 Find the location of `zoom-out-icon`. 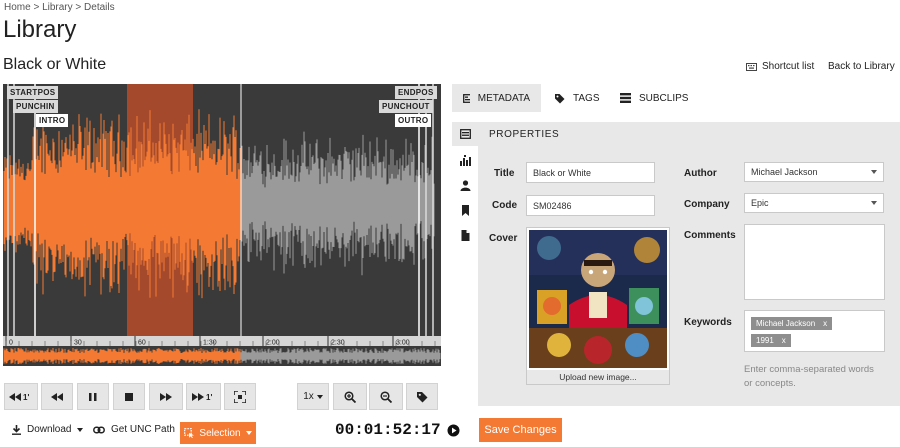

zoom-out-icon is located at coordinates (386, 396).